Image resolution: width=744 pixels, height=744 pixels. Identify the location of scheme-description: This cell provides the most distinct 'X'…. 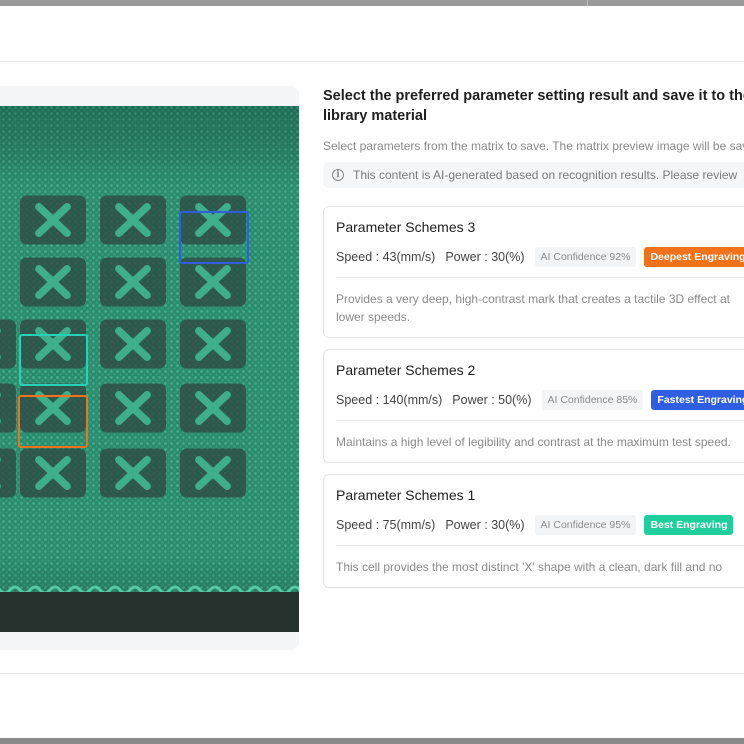
(529, 567).